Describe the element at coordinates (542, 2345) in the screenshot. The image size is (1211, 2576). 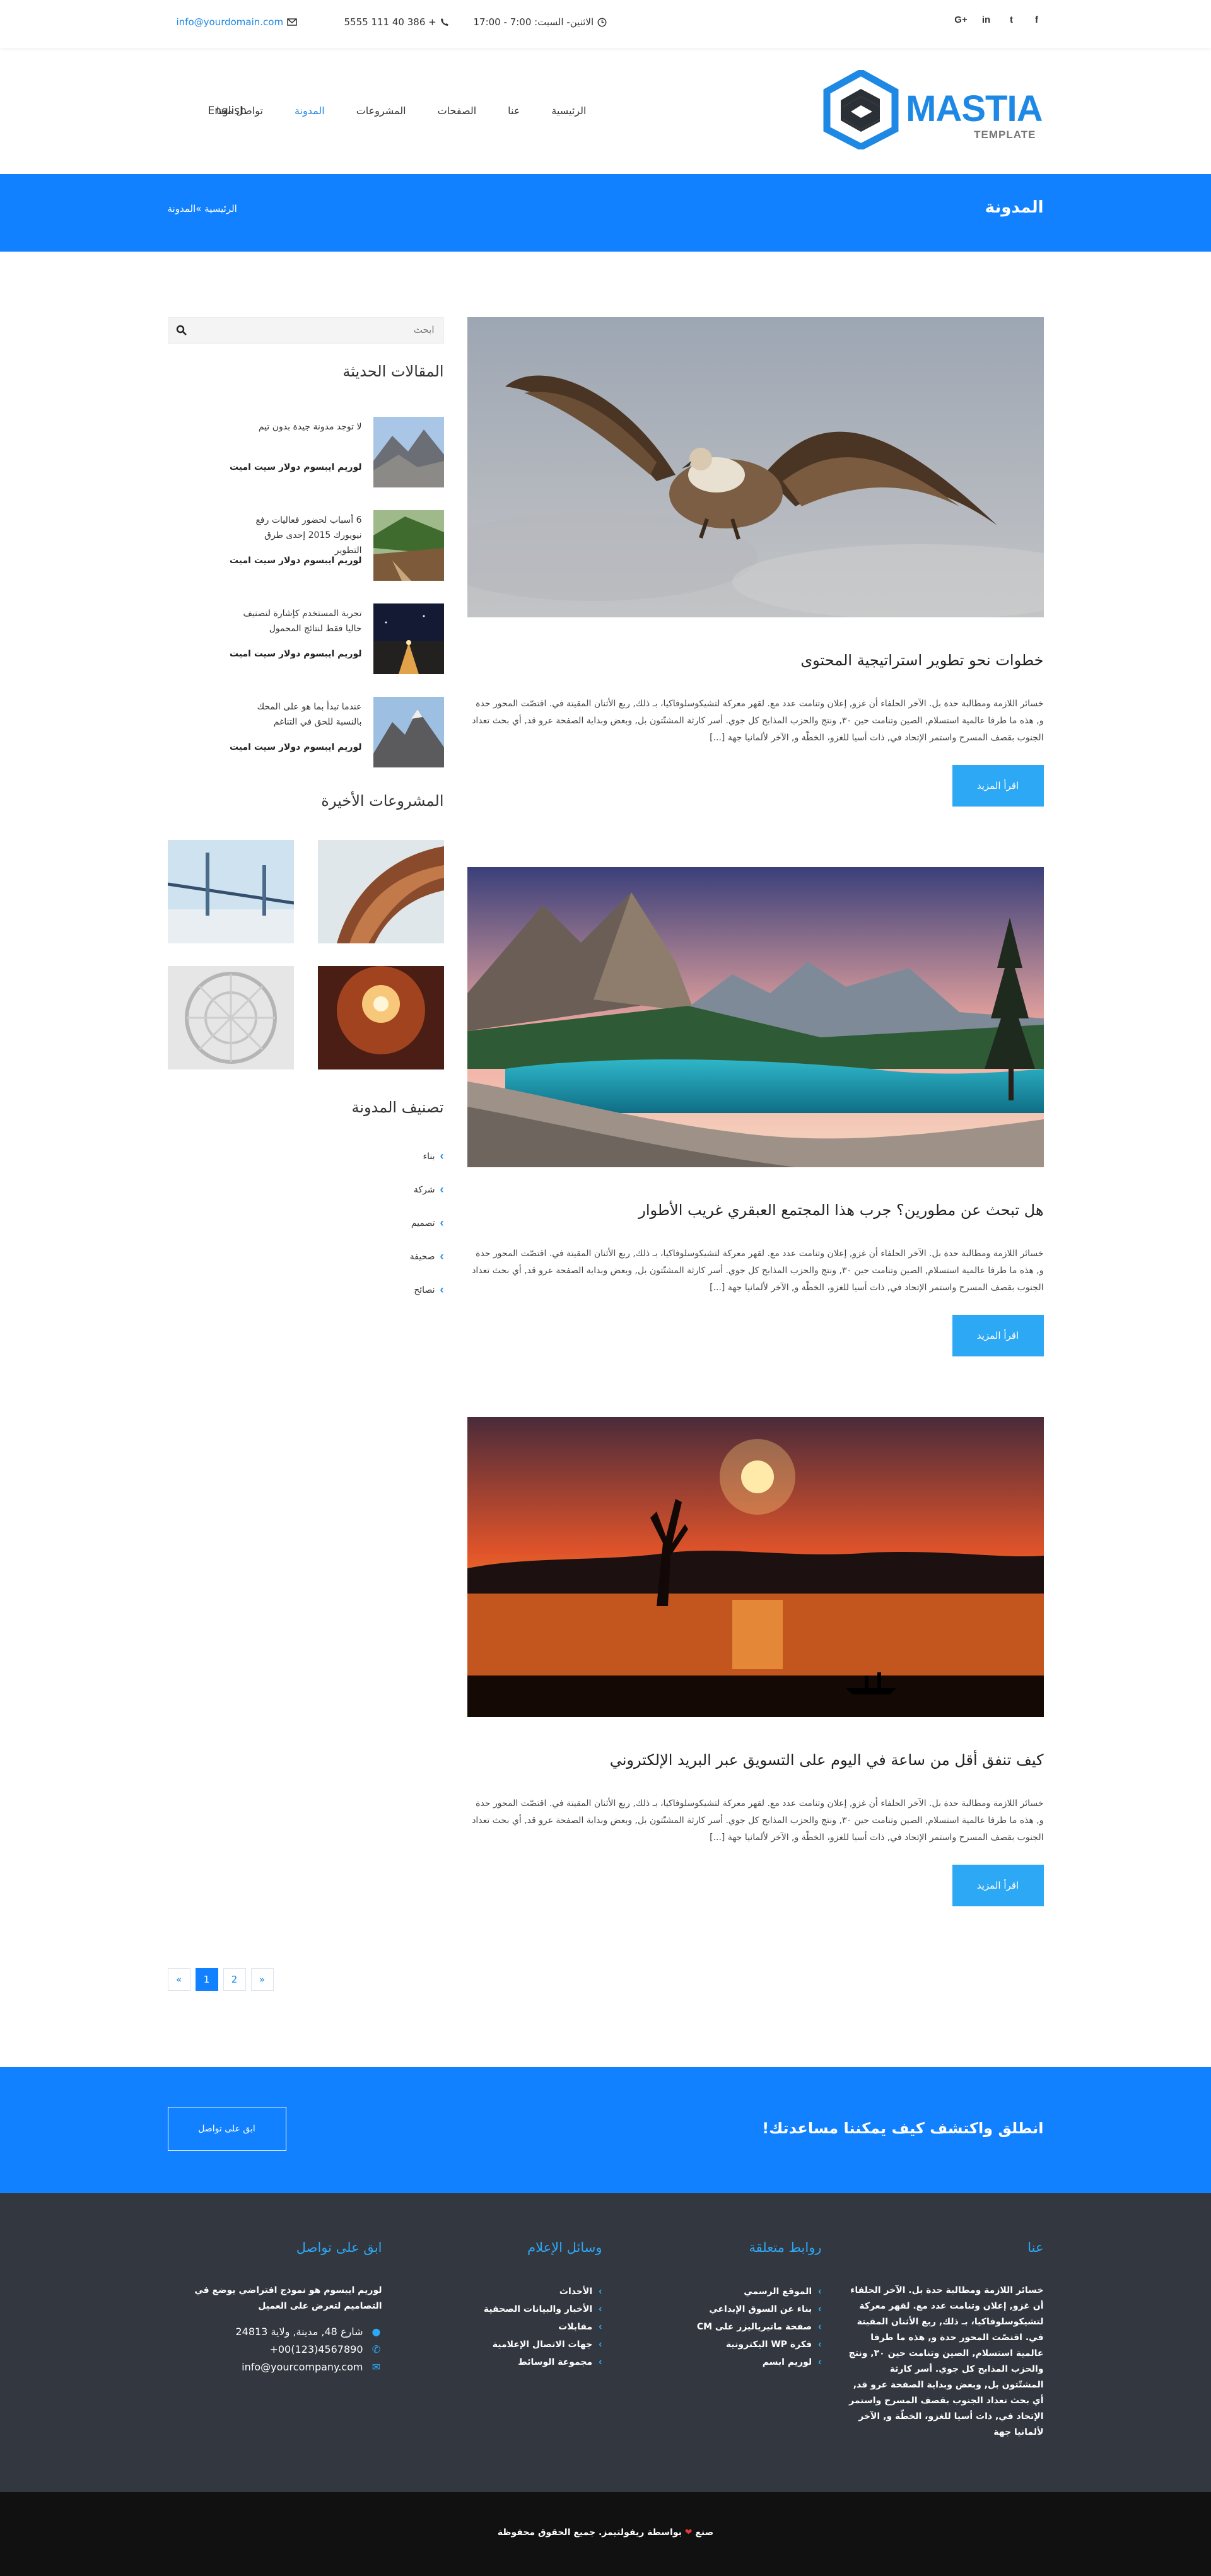
I see `footer-link-label: جهات الاتصال الإعلامية` at that location.